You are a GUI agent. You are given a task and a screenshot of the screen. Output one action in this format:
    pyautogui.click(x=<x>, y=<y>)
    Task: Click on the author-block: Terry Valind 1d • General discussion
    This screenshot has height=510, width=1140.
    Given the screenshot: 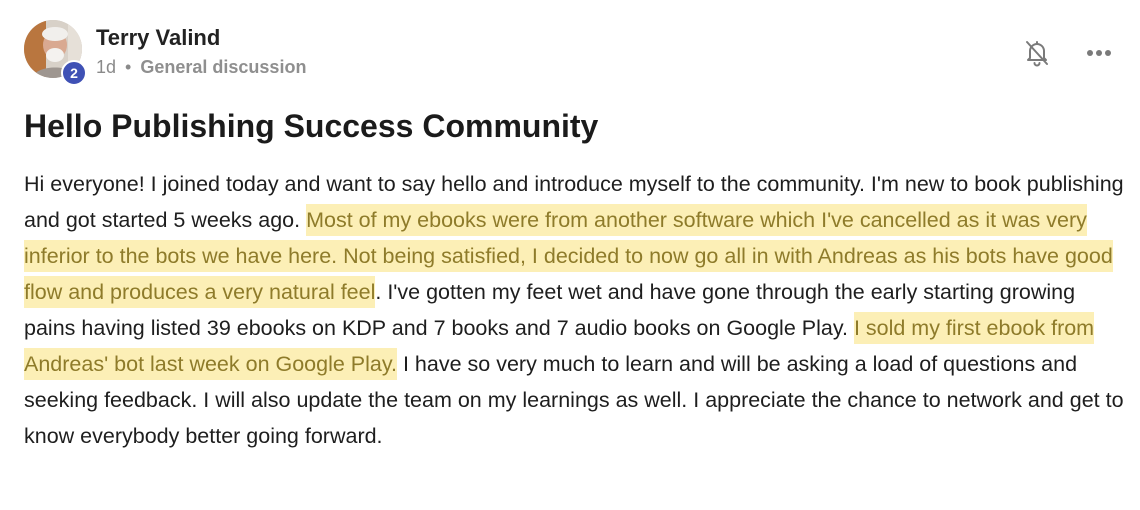 What is the action you would take?
    pyautogui.click(x=201, y=52)
    